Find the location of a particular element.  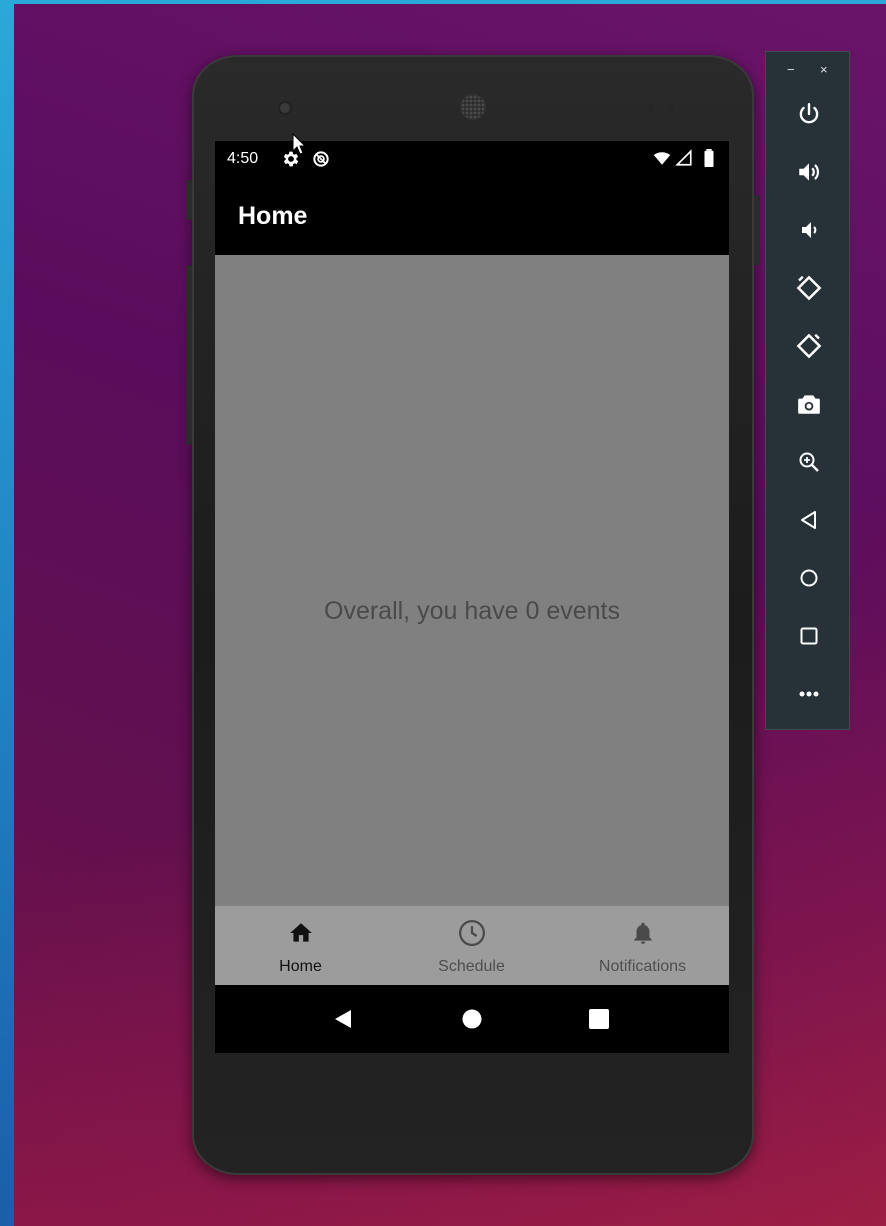

back-icon is located at coordinates (808, 520).